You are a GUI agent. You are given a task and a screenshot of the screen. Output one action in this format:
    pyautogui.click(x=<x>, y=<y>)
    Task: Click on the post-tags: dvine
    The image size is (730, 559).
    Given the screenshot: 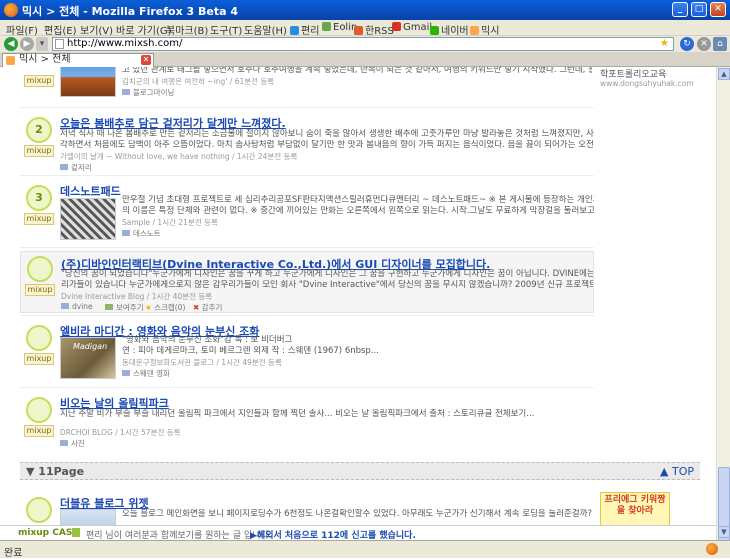 What is the action you would take?
    pyautogui.click(x=77, y=306)
    